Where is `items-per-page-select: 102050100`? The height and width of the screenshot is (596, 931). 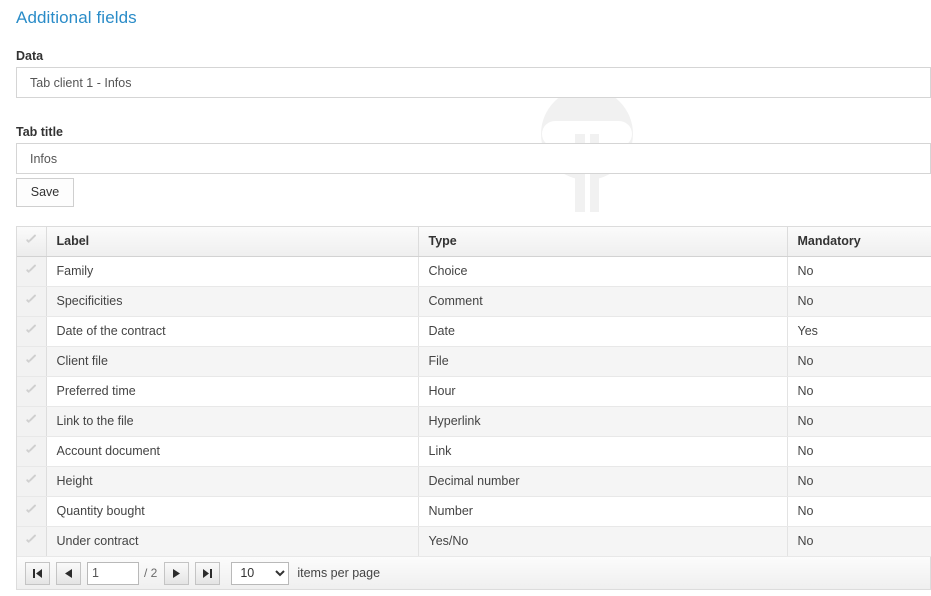
items-per-page-select: 102050100 is located at coordinates (260, 573).